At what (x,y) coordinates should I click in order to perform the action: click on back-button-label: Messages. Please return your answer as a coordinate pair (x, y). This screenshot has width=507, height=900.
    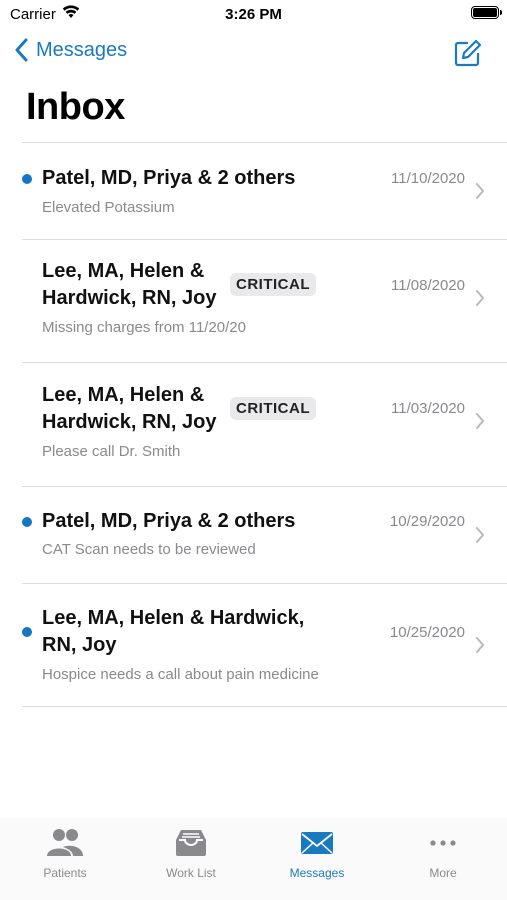
    Looking at the image, I should click on (82, 49).